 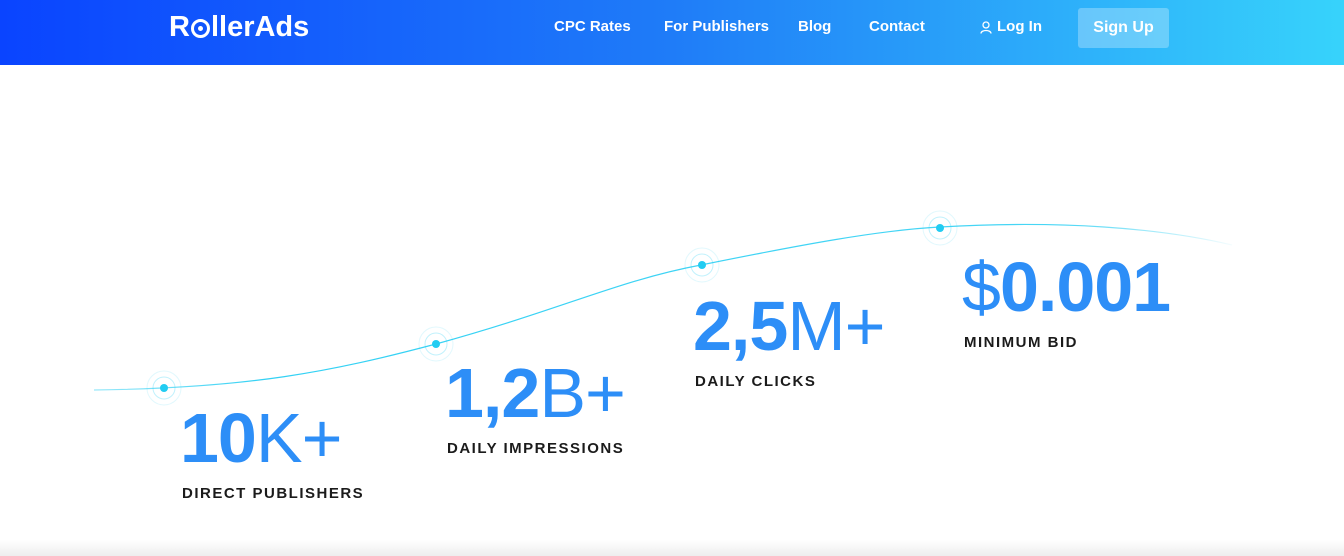 I want to click on stat-value: 10K+, so click(x=272, y=438).